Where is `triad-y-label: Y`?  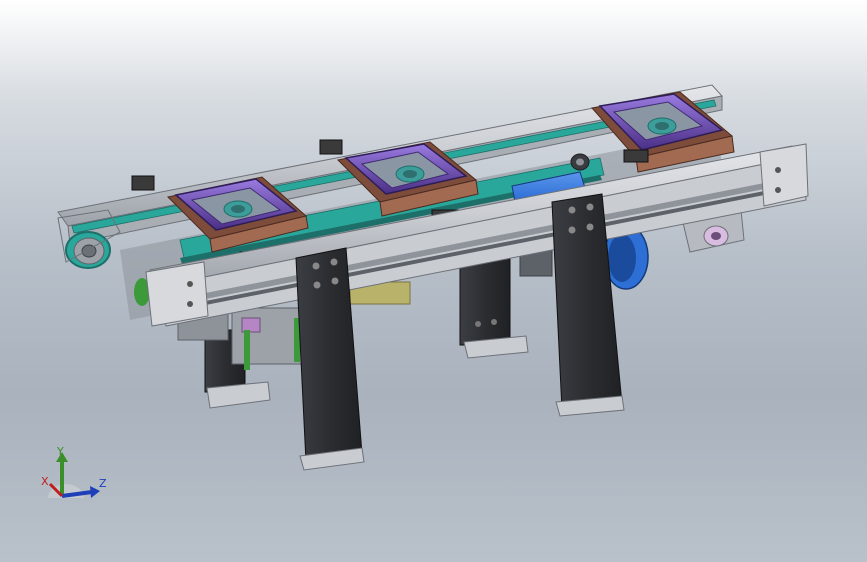
triad-y-label: Y is located at coordinates (60, 451).